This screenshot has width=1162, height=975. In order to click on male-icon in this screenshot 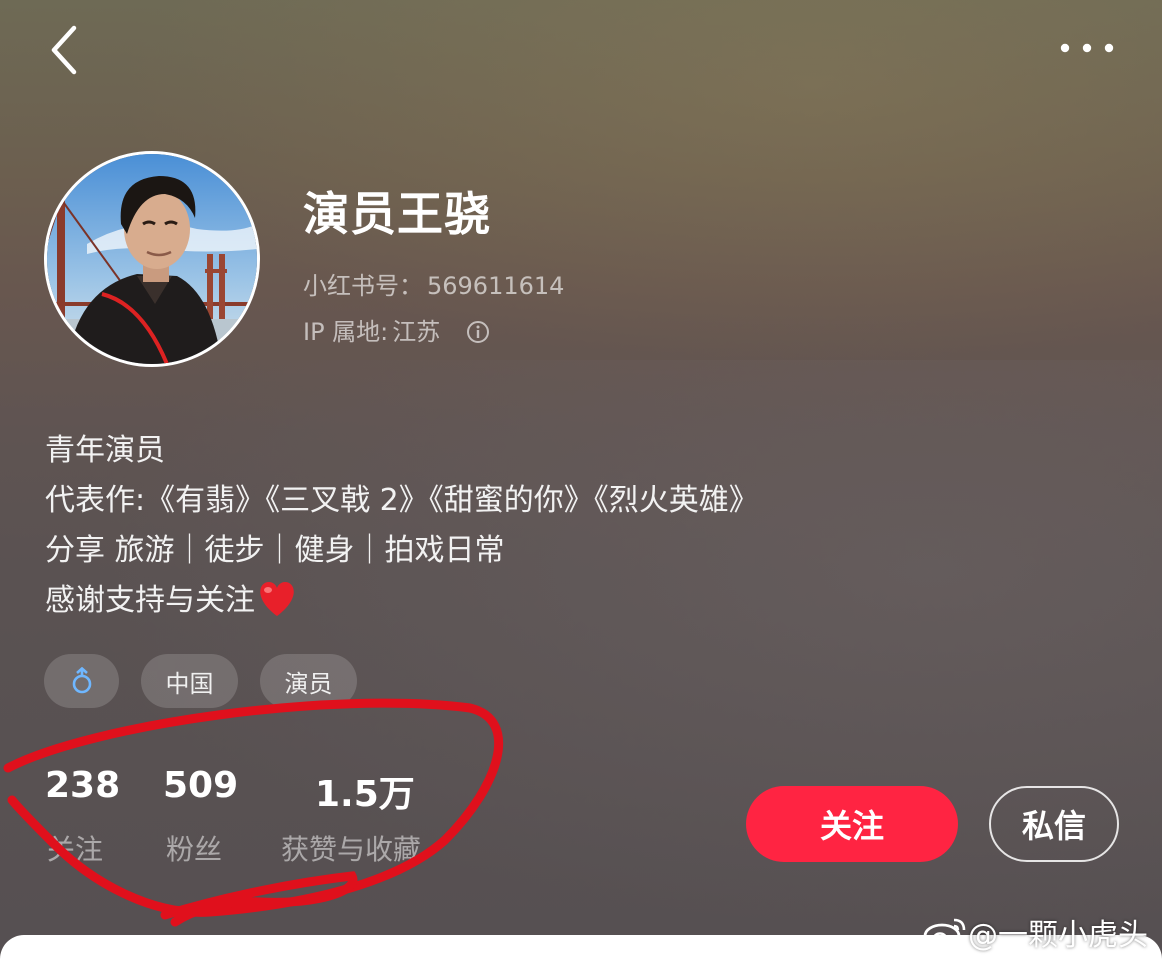, I will do `click(81, 680)`.